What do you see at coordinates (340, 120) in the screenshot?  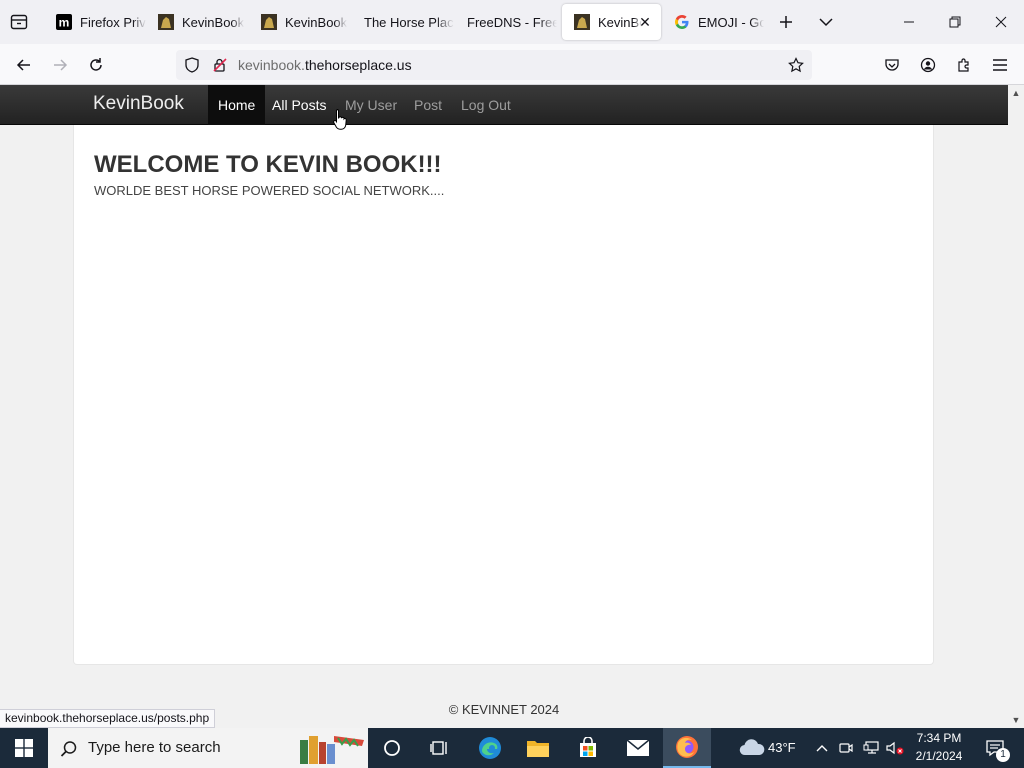 I see `hand-pointer-cursor-icon` at bounding box center [340, 120].